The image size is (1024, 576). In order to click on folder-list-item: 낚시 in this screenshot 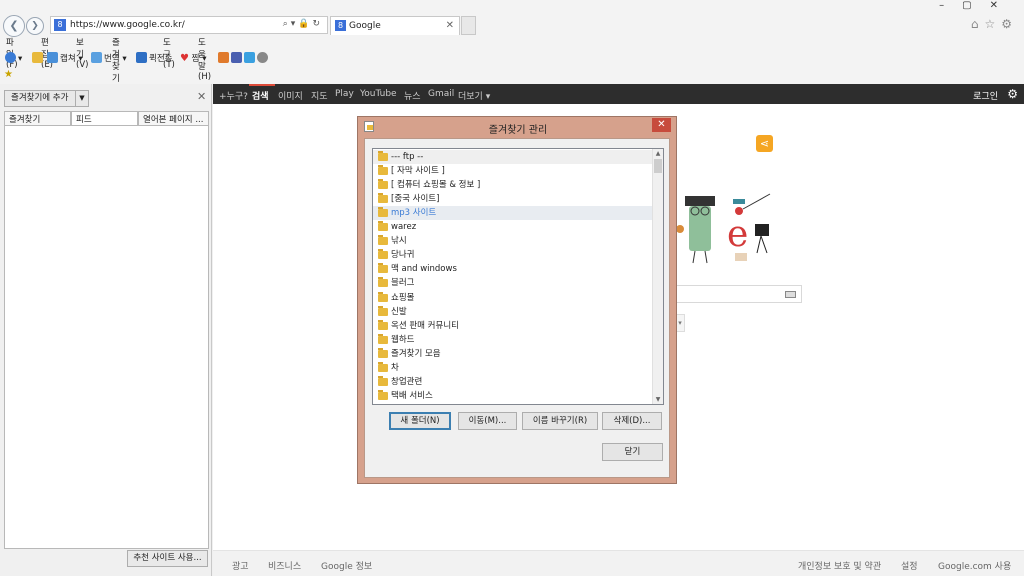, I will do `click(512, 241)`.